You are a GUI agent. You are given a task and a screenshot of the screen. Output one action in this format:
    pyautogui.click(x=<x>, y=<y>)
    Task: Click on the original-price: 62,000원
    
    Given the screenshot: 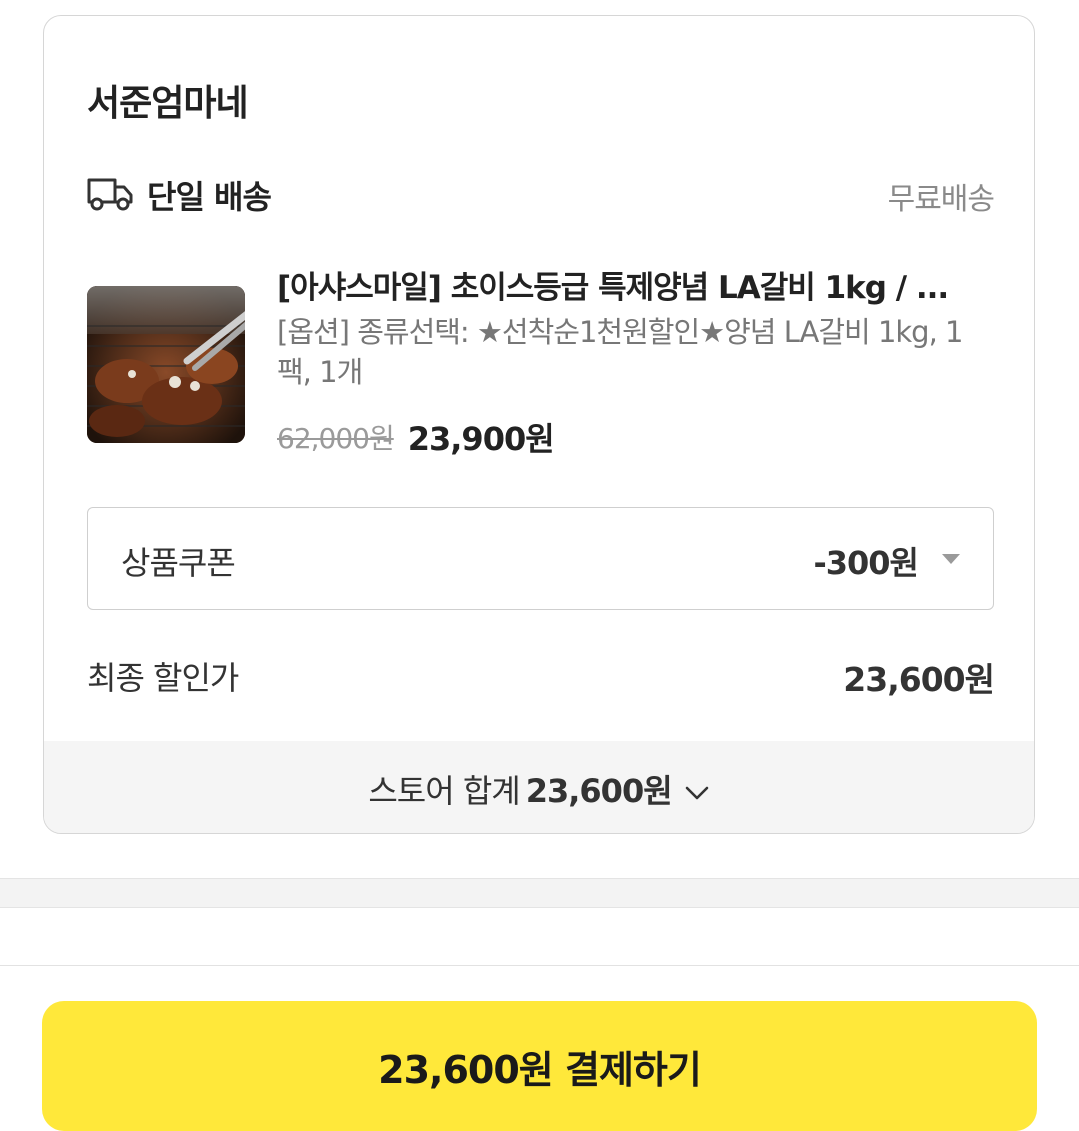 What is the action you would take?
    pyautogui.click(x=336, y=438)
    